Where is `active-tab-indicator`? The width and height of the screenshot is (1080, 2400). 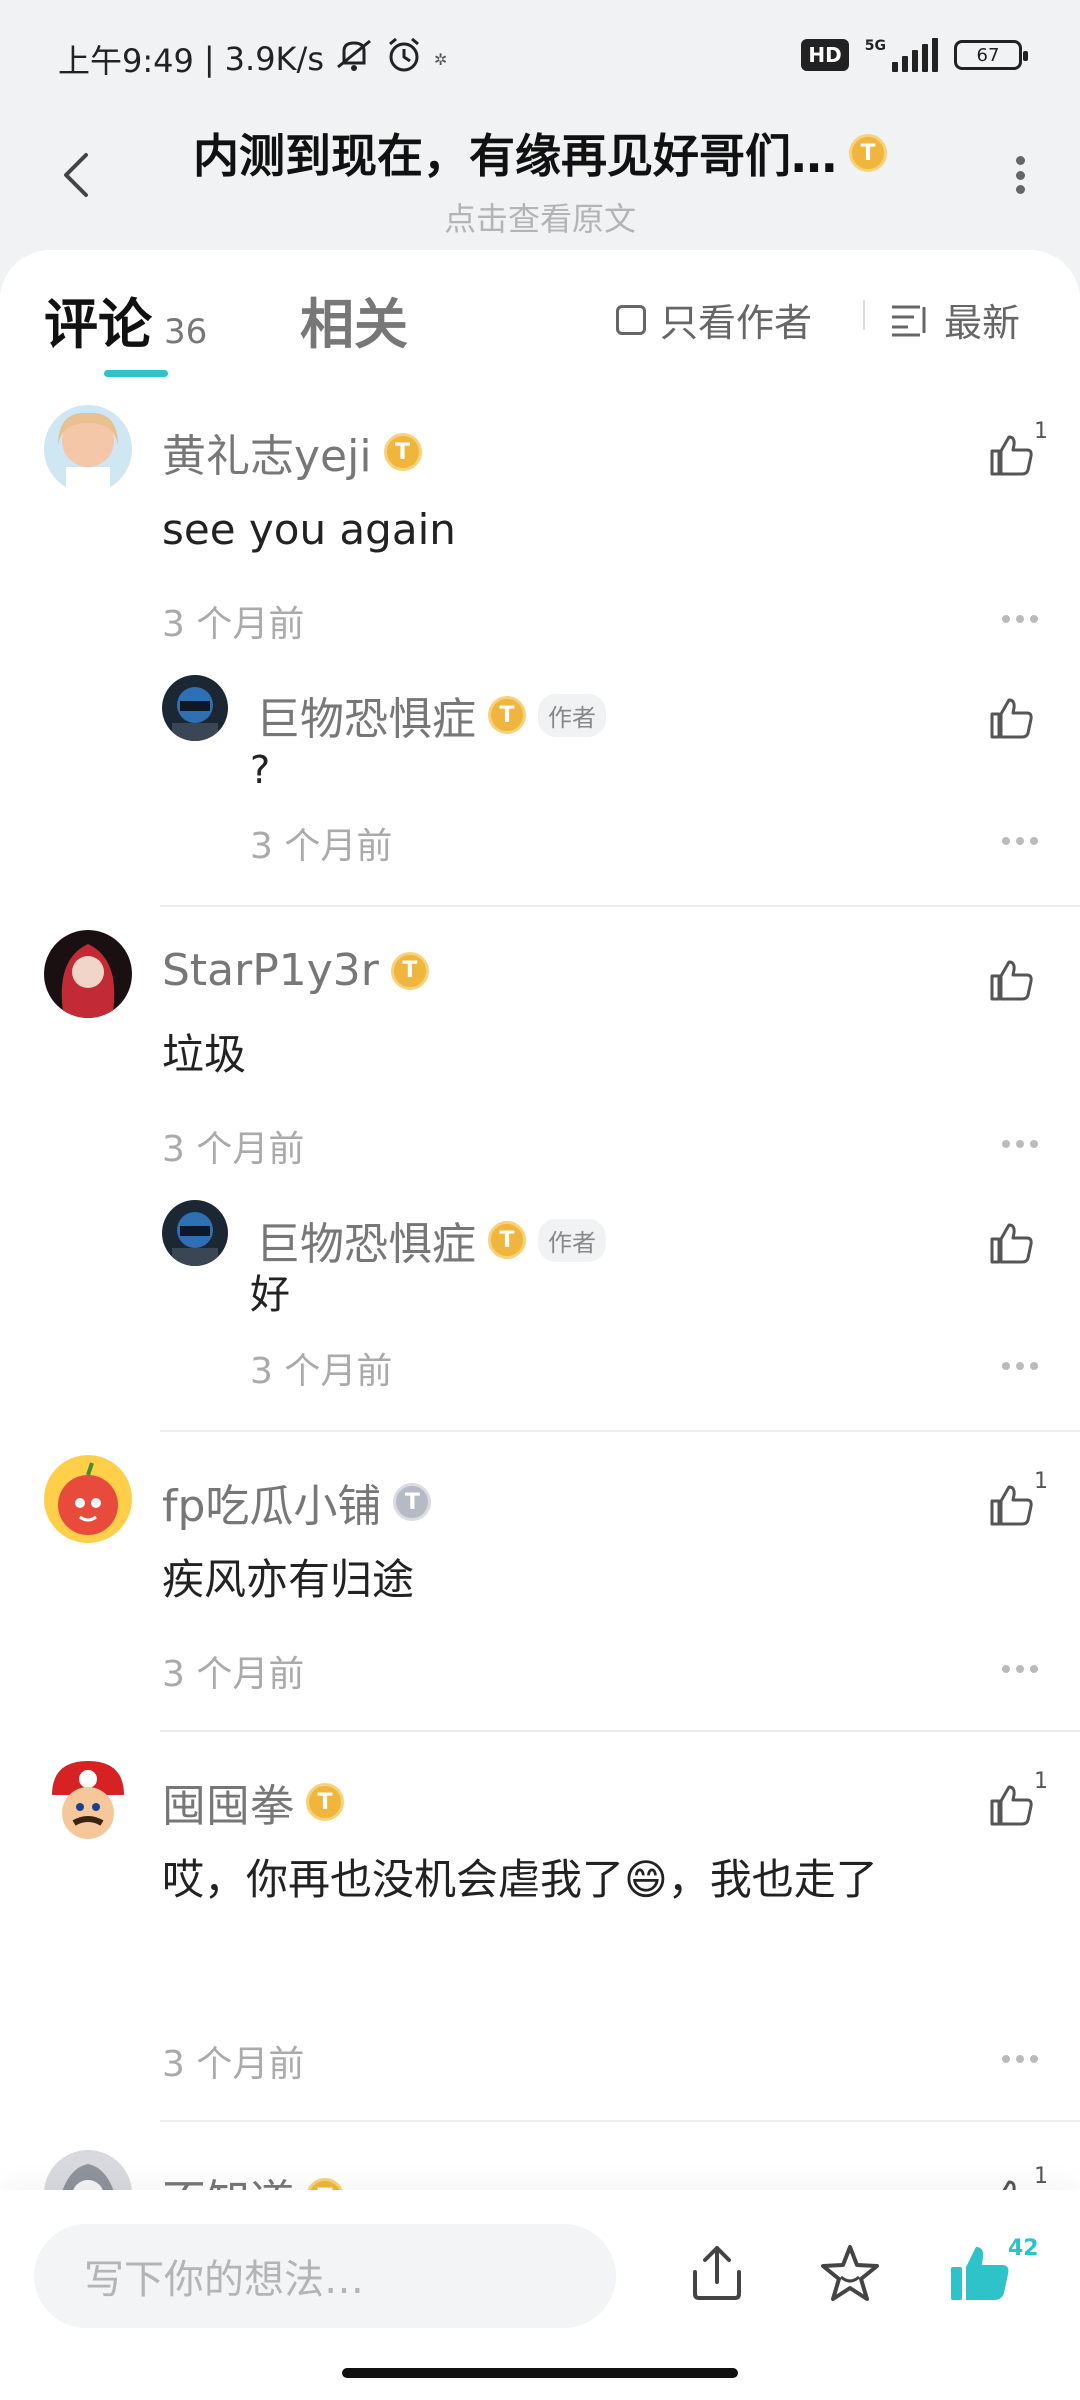
active-tab-indicator is located at coordinates (136, 373).